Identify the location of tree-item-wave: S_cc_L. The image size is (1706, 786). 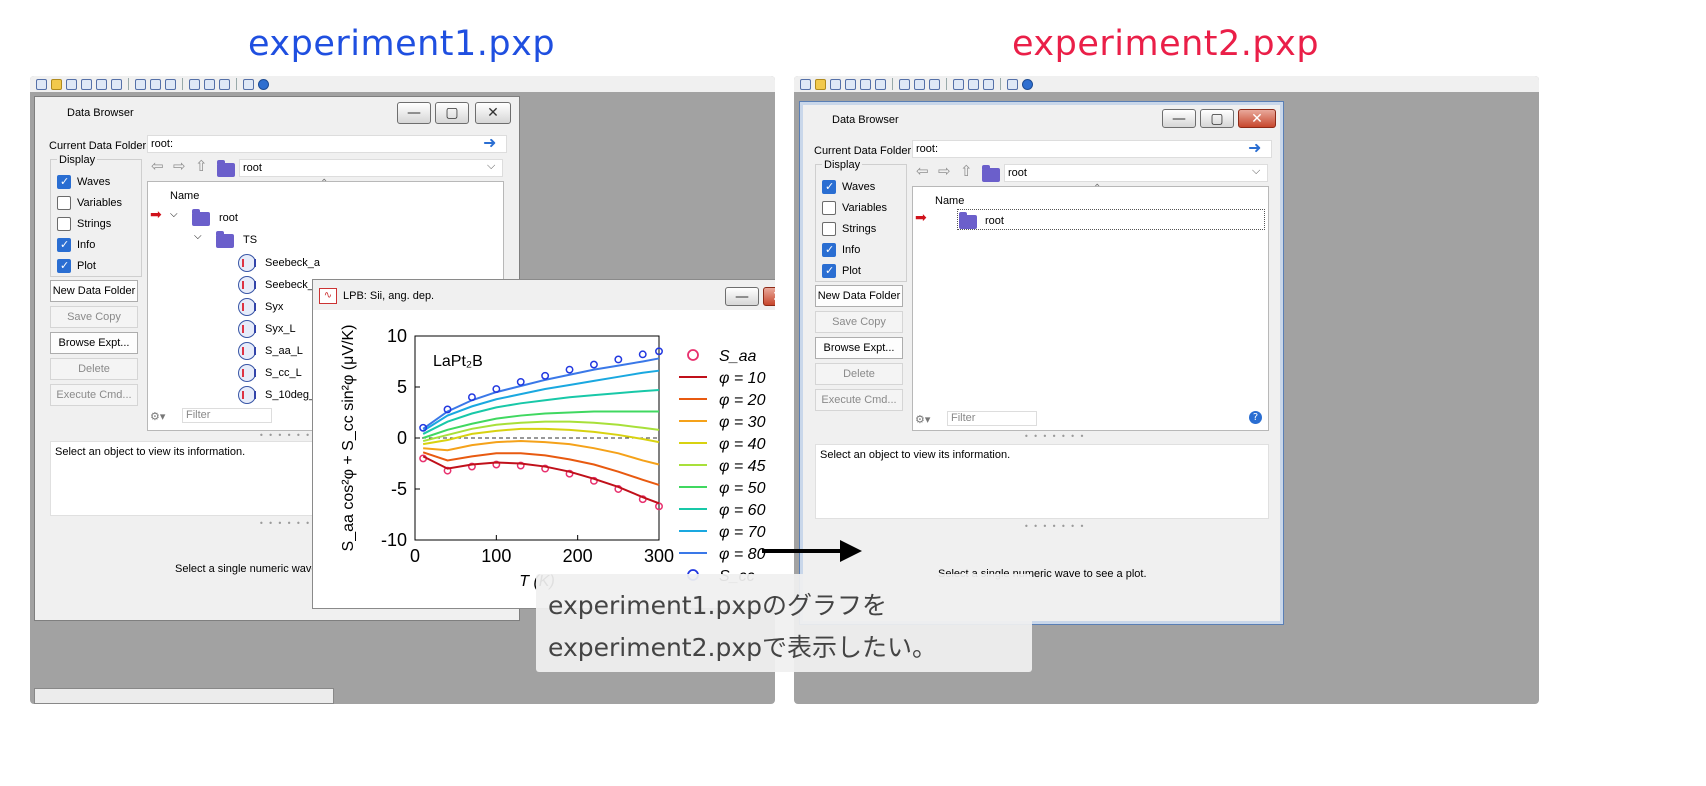
(283, 373).